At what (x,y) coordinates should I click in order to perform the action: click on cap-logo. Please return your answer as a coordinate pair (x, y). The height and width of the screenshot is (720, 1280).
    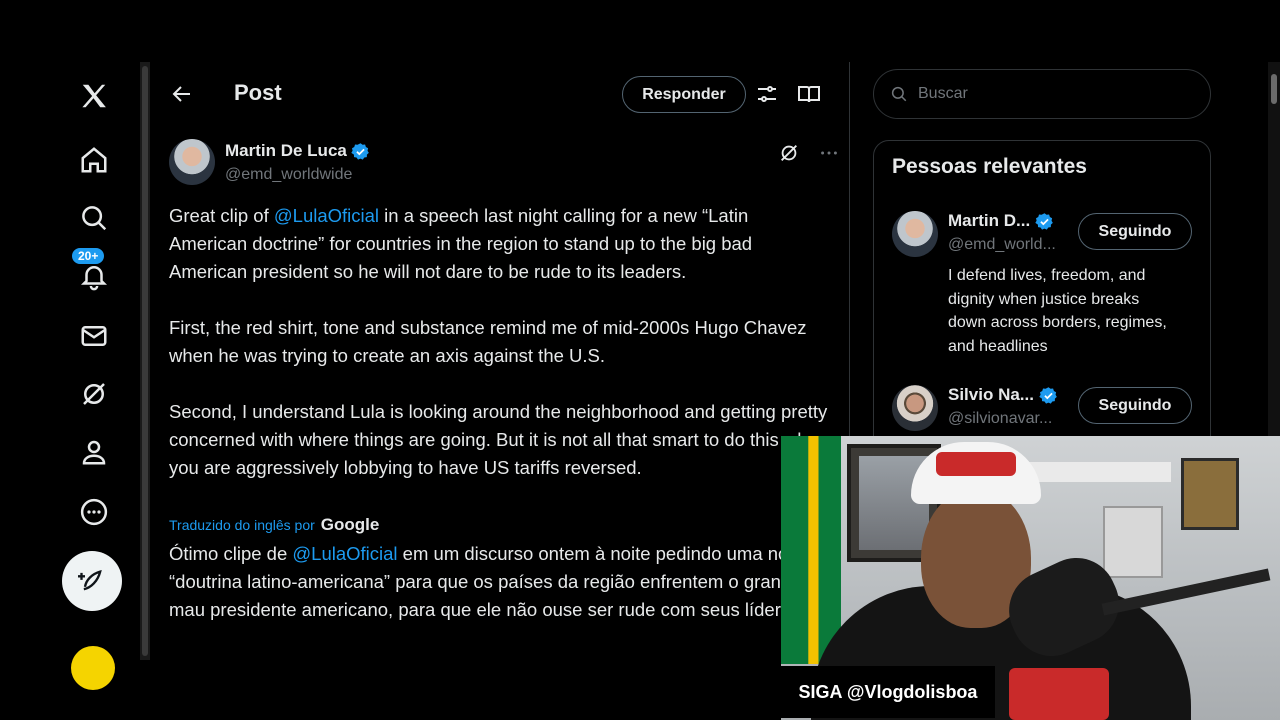
    Looking at the image, I should click on (976, 464).